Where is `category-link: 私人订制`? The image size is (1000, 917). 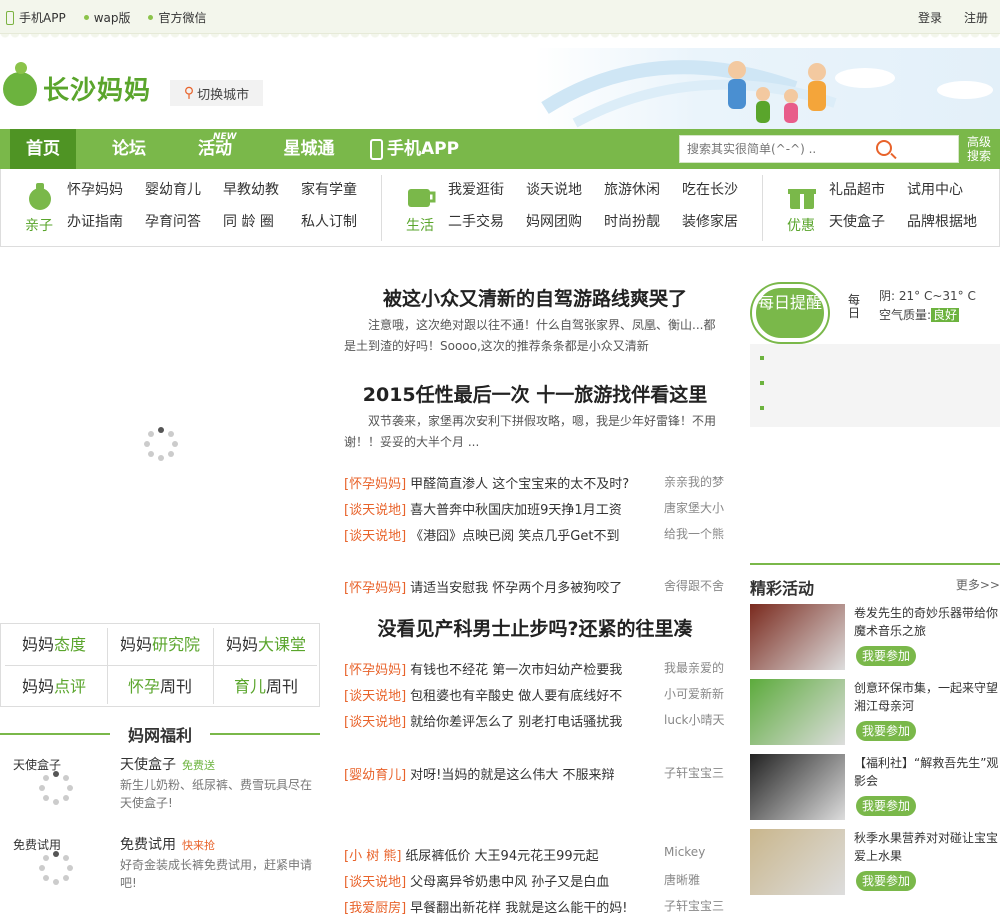 category-link: 私人订制 is located at coordinates (340, 221).